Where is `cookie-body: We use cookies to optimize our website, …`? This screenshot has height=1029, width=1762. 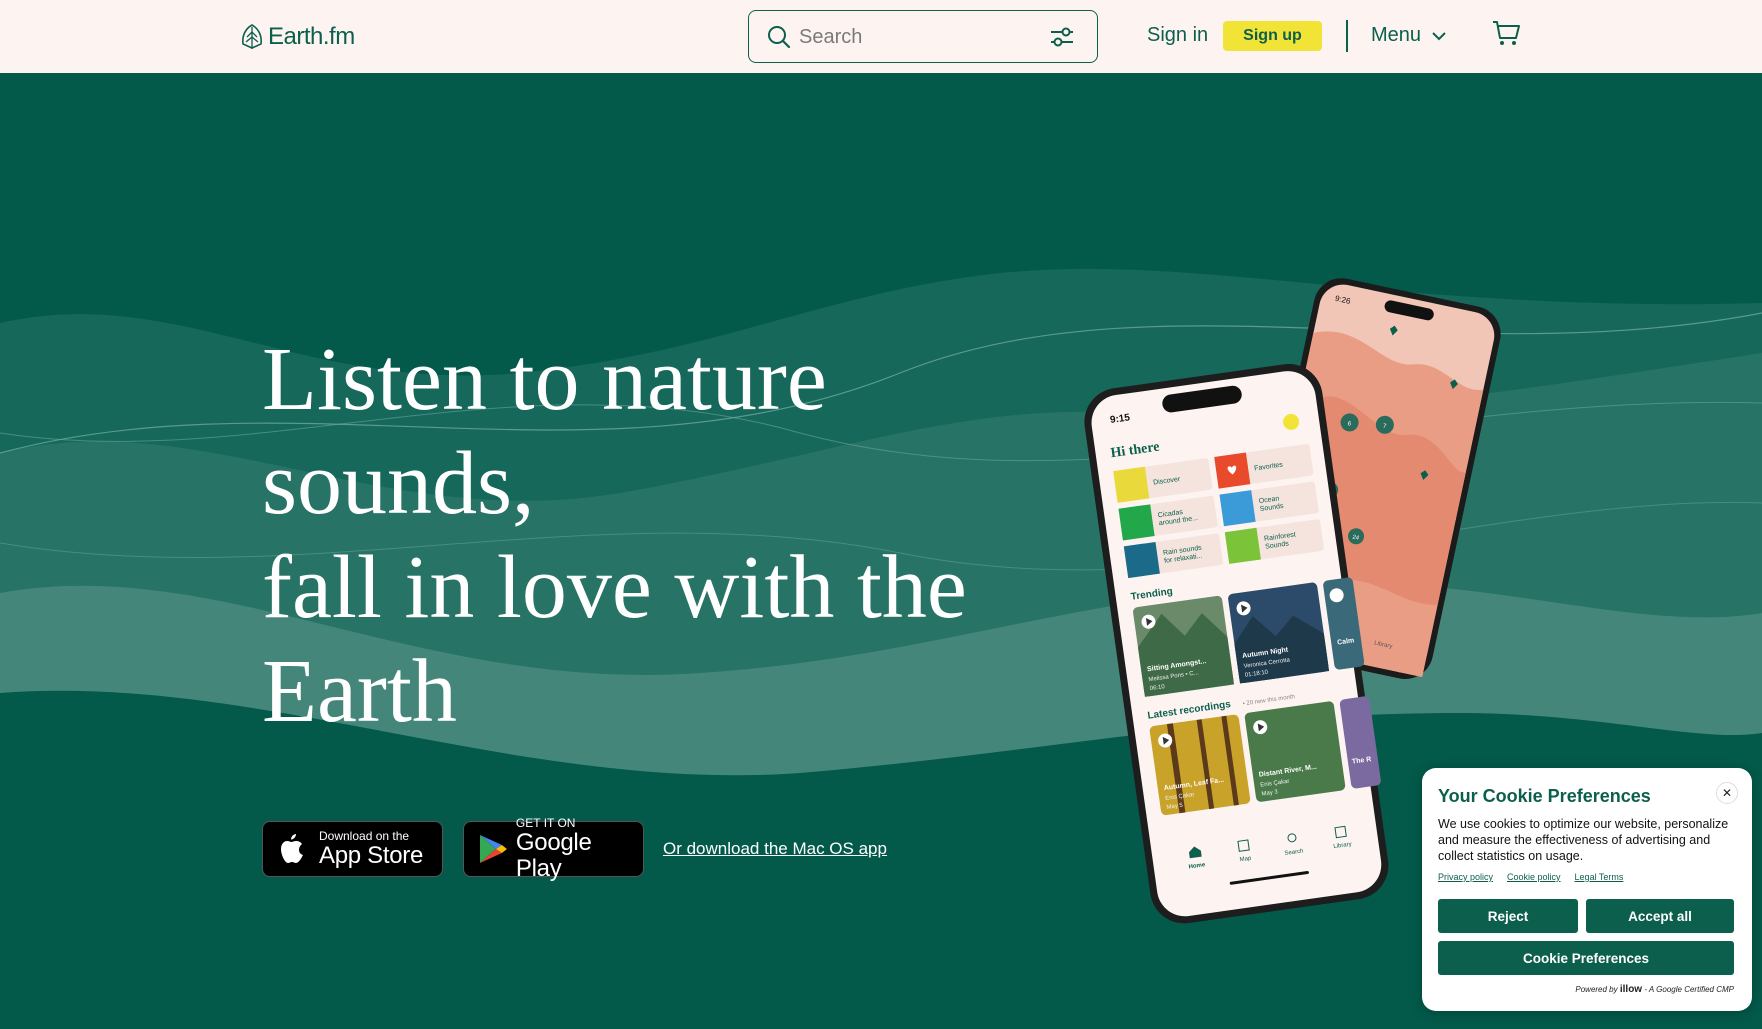 cookie-body: We use cookies to optimize our website, … is located at coordinates (1583, 840).